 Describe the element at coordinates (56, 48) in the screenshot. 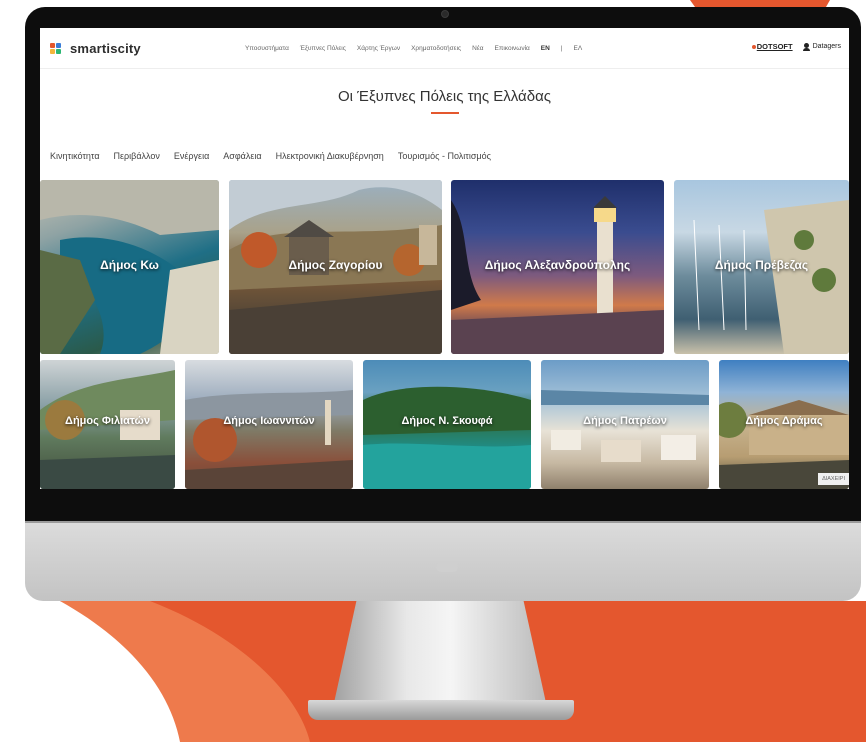

I see `logo-mark-icon` at that location.